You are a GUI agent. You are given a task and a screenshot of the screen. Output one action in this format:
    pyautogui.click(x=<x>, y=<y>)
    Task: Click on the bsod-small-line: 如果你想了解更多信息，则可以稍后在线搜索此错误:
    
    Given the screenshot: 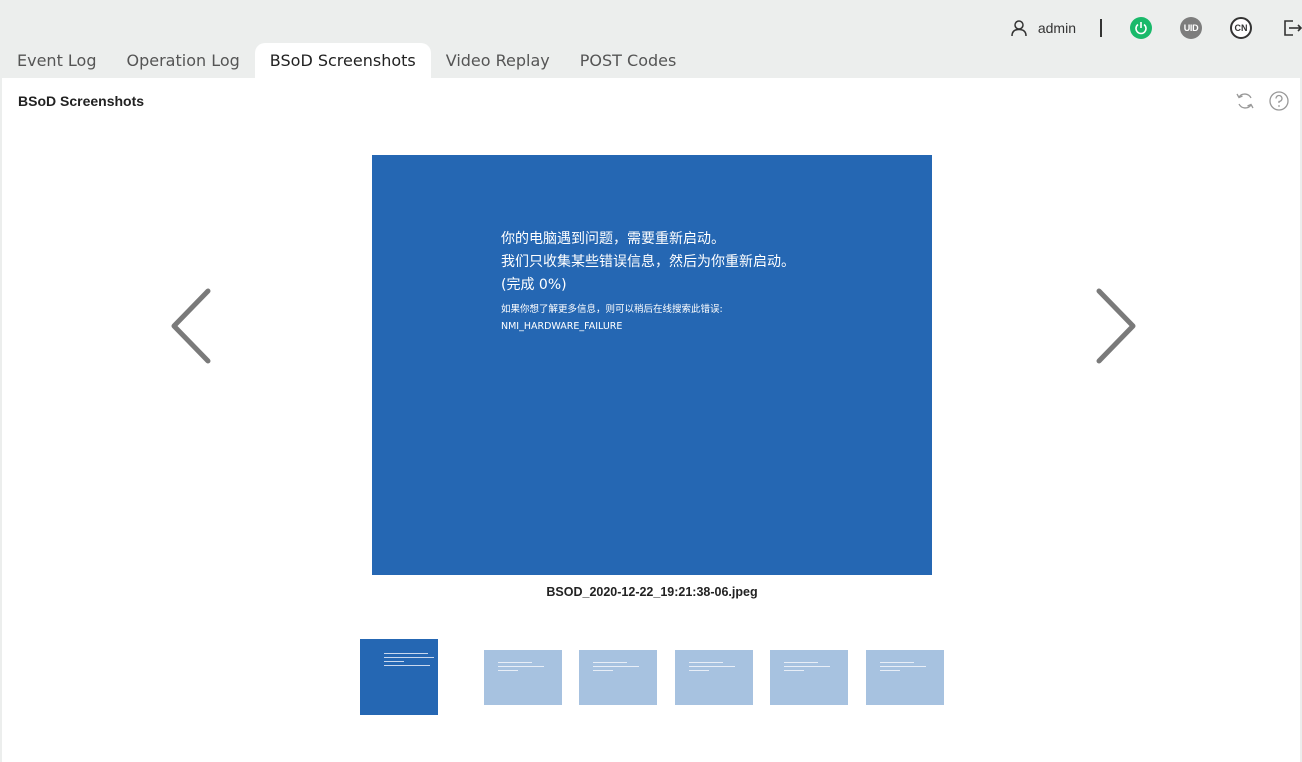 What is the action you would take?
    pyautogui.click(x=612, y=309)
    